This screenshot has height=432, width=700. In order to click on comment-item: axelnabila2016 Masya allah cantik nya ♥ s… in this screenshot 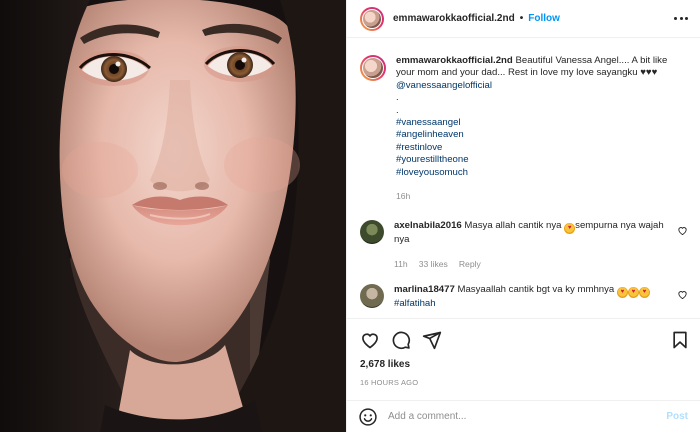, I will do `click(524, 245)`.